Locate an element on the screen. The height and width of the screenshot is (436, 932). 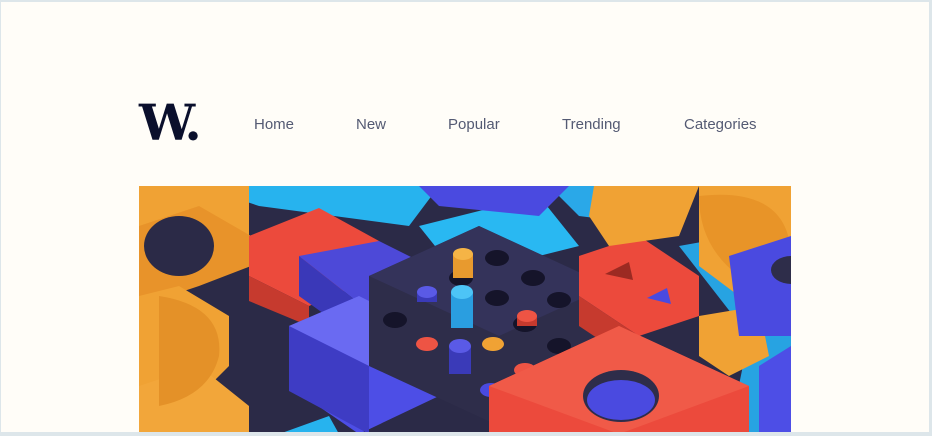
nav-item-categories: Categories is located at coordinates (720, 125).